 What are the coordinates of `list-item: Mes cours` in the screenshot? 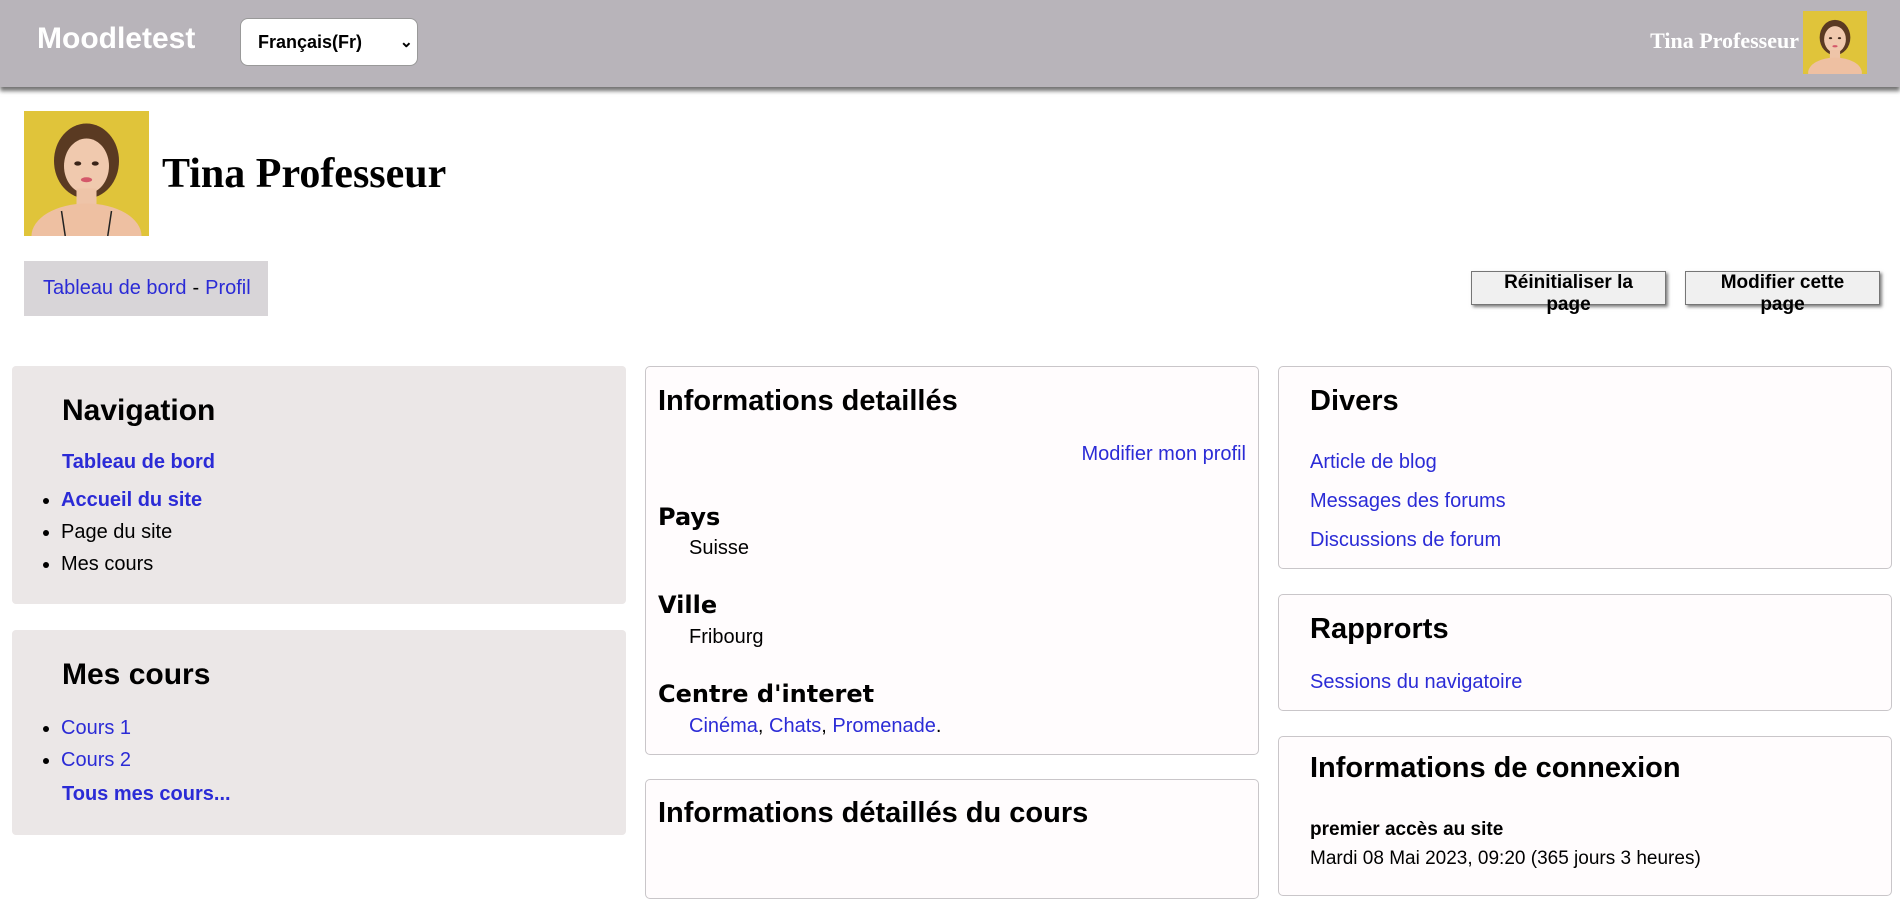 It's located at (131, 564).